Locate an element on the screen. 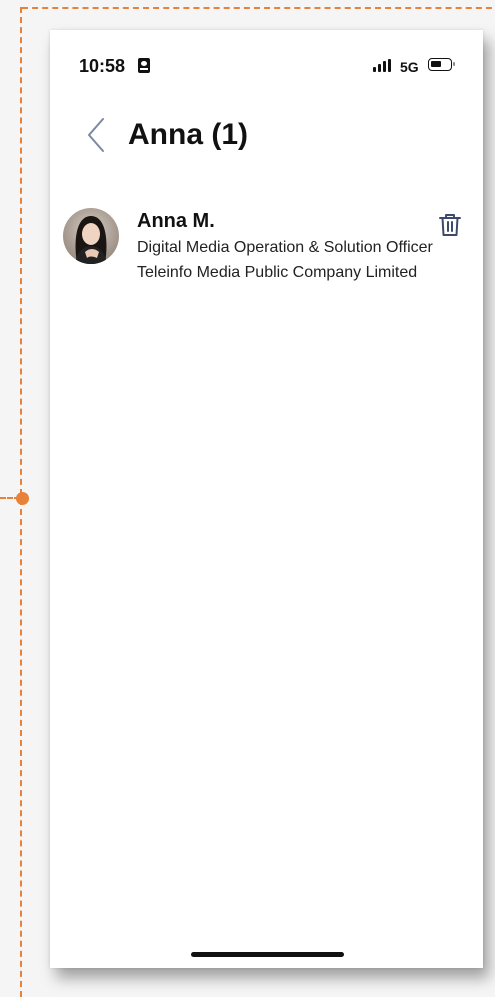  status-time: 10:58 is located at coordinates (102, 66).